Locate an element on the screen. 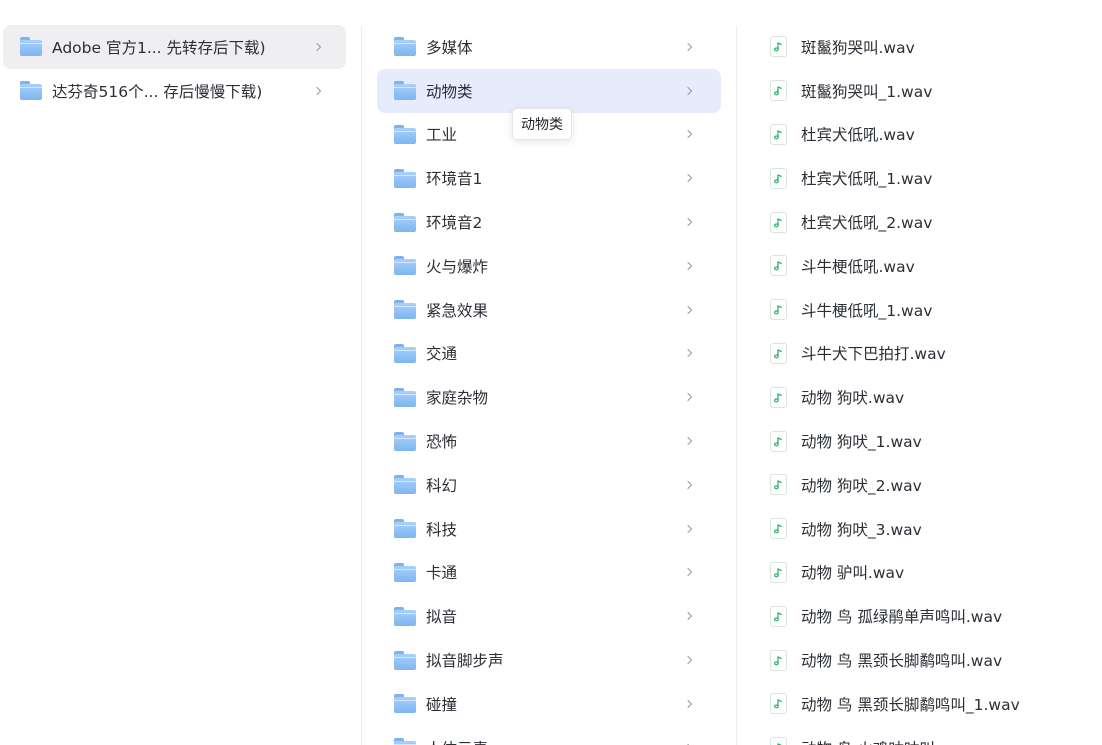  file-row-10: 动物 狗吠_2.wav is located at coordinates (919, 485).